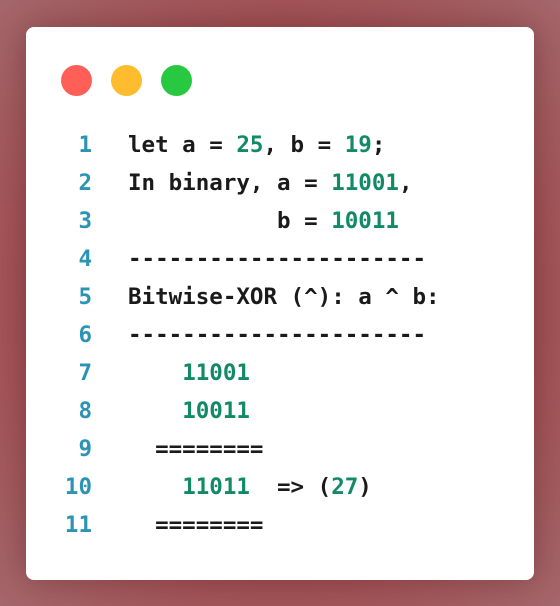  I want to click on window-controls, so click(136, 80).